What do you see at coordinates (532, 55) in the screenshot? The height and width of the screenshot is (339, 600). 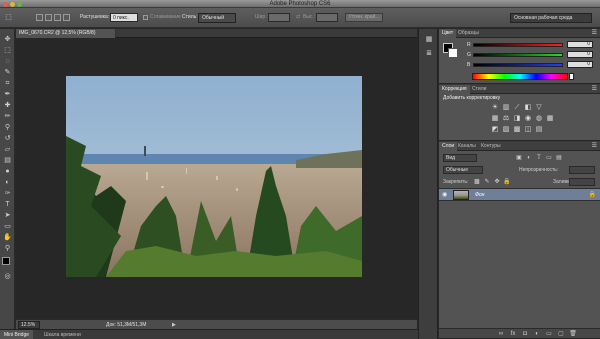 I see `slider-g: G 0` at bounding box center [532, 55].